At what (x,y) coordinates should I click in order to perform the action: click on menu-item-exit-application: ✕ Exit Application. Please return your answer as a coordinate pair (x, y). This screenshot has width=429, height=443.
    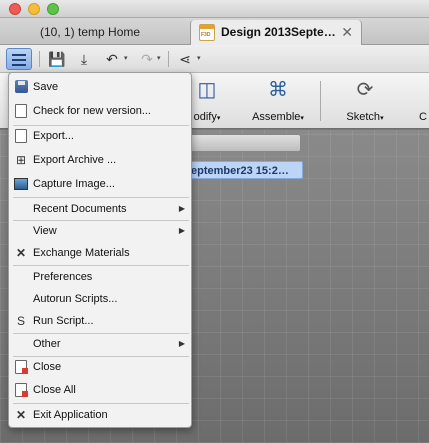
    Looking at the image, I should click on (100, 415).